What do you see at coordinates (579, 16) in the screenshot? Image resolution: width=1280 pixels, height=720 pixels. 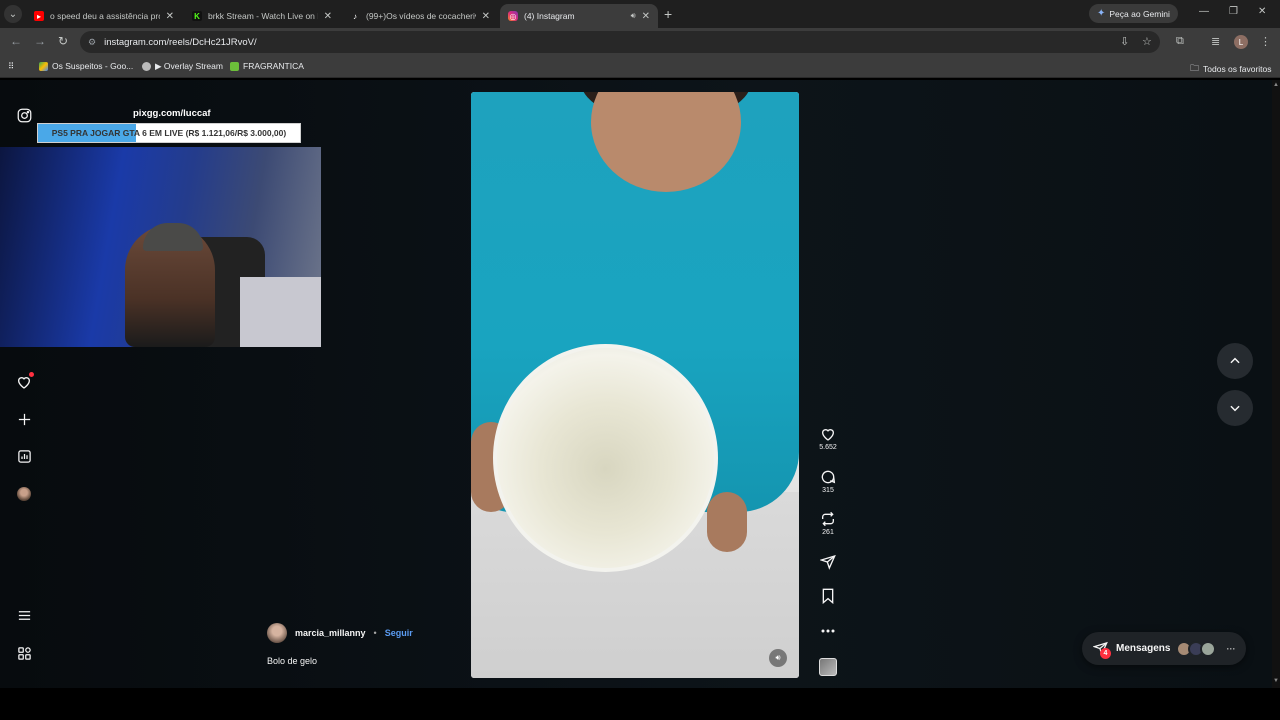 I see `tab-instagram: ◎ (4) Instagram 🔊︎ ✕` at bounding box center [579, 16].